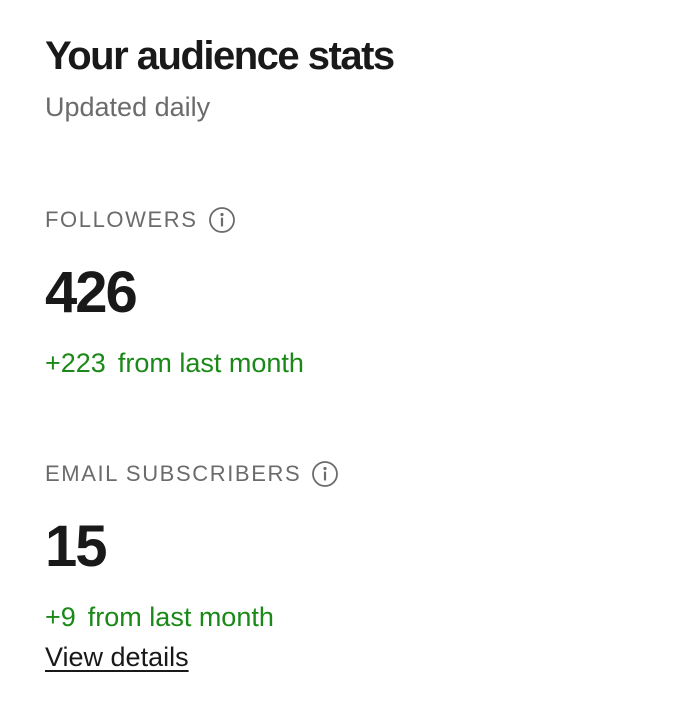  I want to click on followers-count: 426, so click(91, 292).